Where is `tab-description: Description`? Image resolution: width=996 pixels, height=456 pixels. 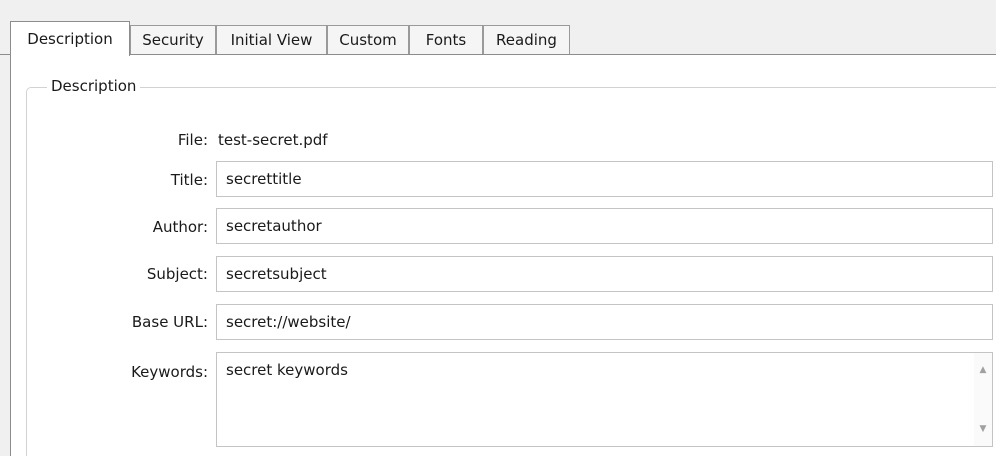 tab-description: Description is located at coordinates (70, 38).